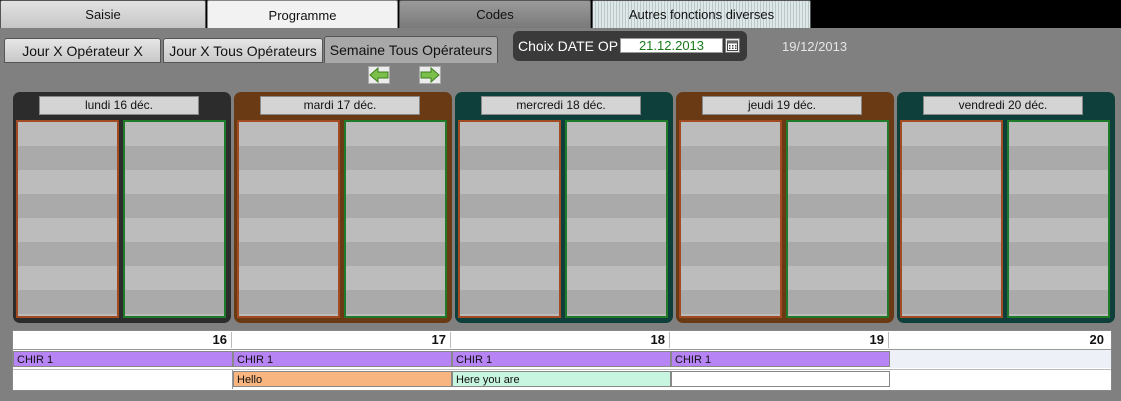 The height and width of the screenshot is (401, 1121). I want to click on day-header: lundi 16 déc., so click(119, 105).